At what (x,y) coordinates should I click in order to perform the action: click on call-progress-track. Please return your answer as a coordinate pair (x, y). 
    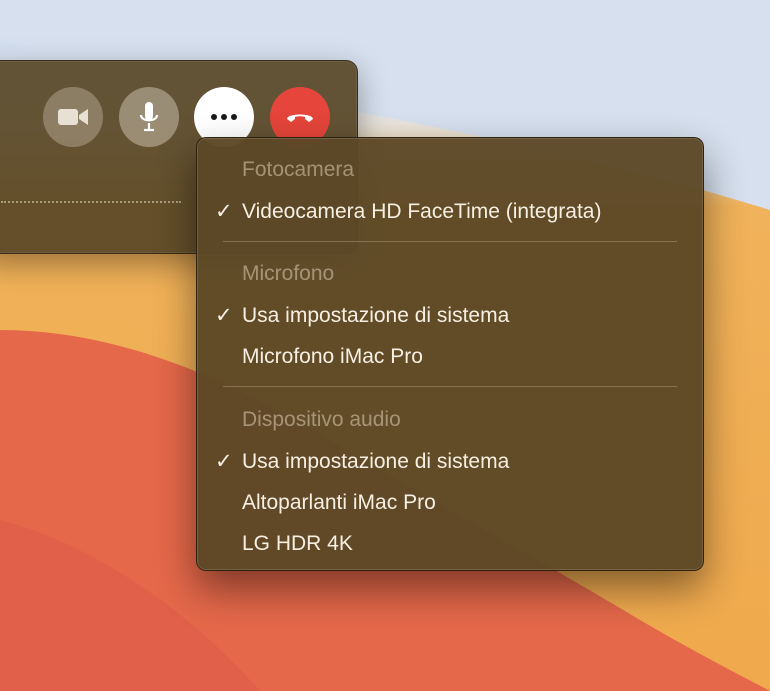
    Looking at the image, I should click on (91, 202).